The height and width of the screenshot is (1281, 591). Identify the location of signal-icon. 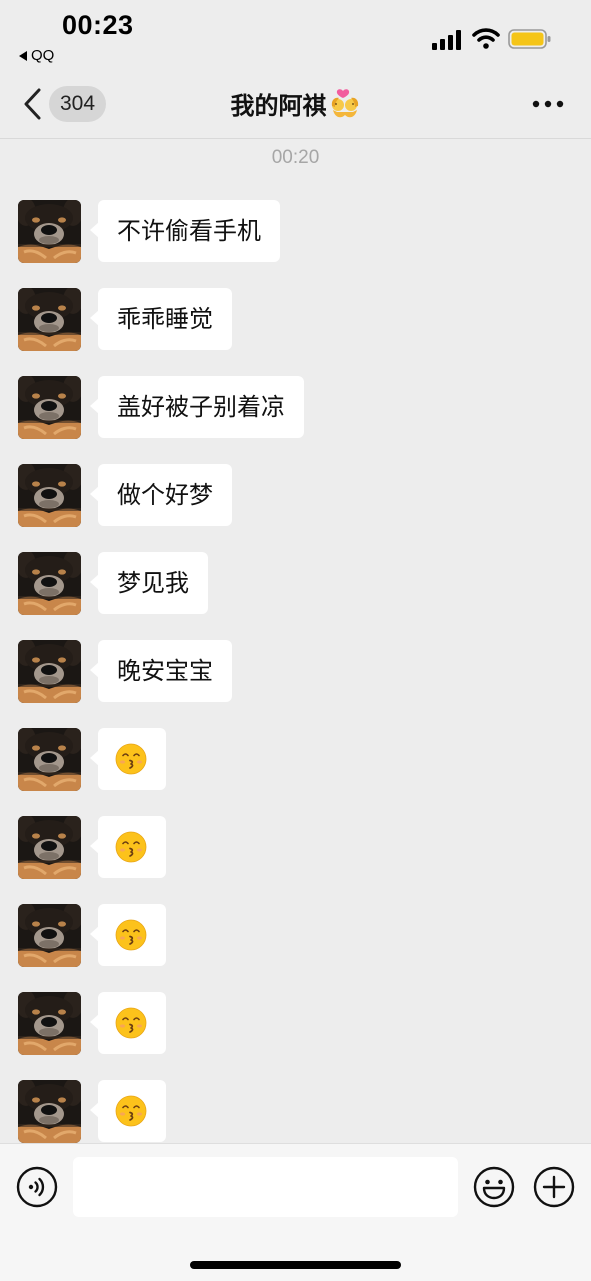
(446, 40).